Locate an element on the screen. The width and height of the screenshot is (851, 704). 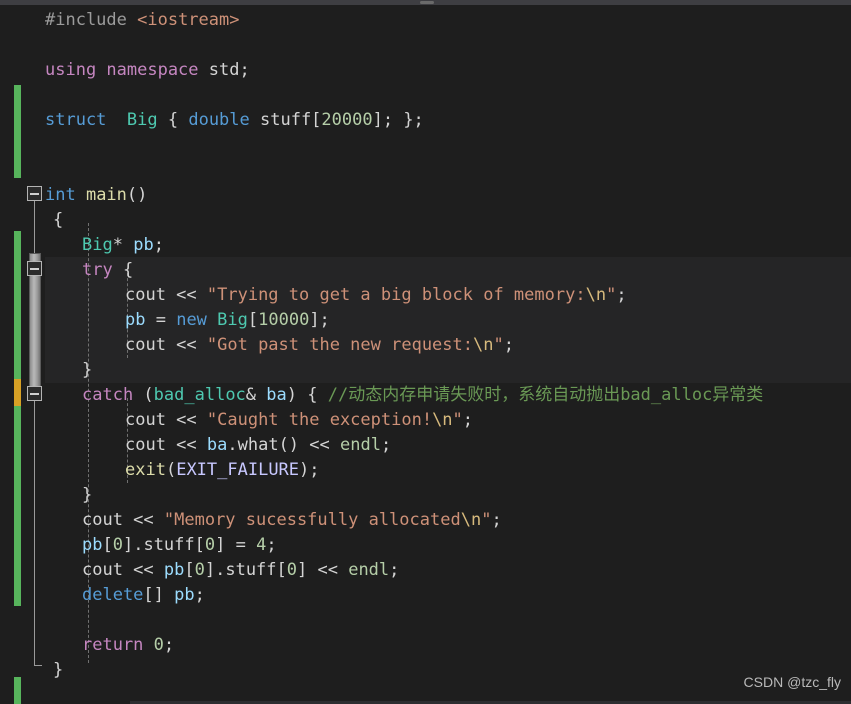
code-token-fn: exit is located at coordinates (145, 470).